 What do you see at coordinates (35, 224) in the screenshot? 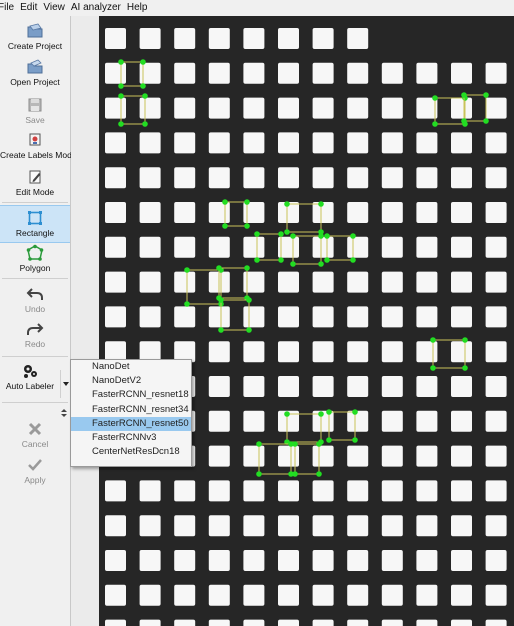
I see `rectangle-tool-button: Rectangle` at bounding box center [35, 224].